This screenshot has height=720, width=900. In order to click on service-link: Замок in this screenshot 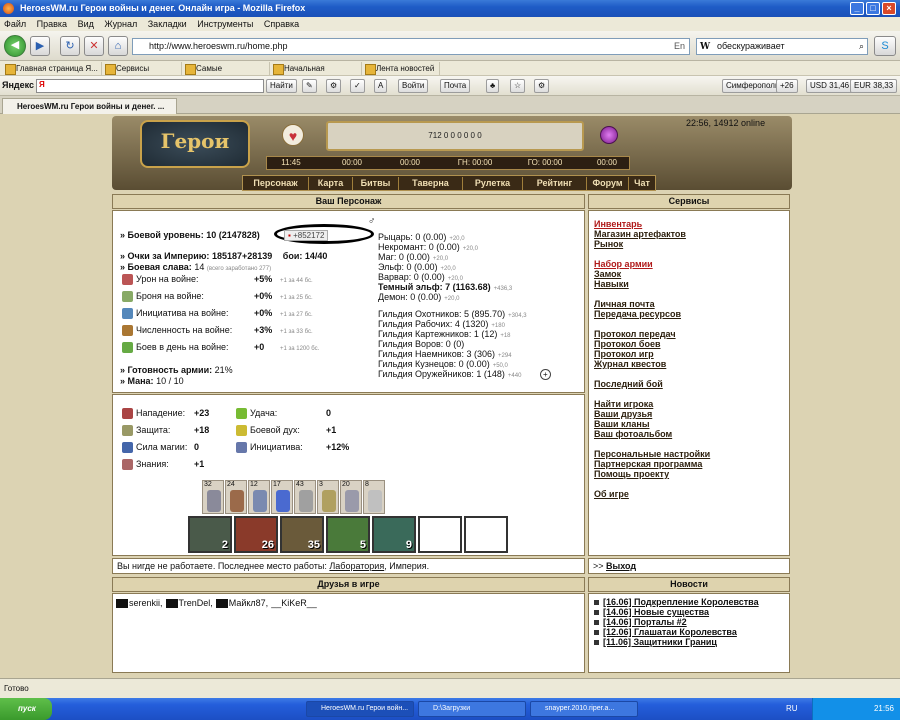, I will do `click(607, 274)`.